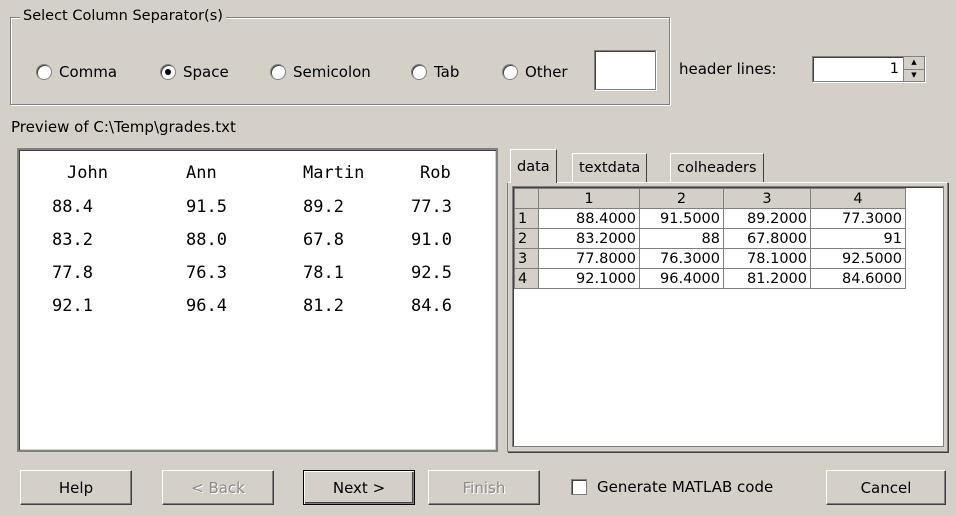 Image resolution: width=956 pixels, height=516 pixels. What do you see at coordinates (72, 306) in the screenshot?
I see `preview-cell: 92.1` at bounding box center [72, 306].